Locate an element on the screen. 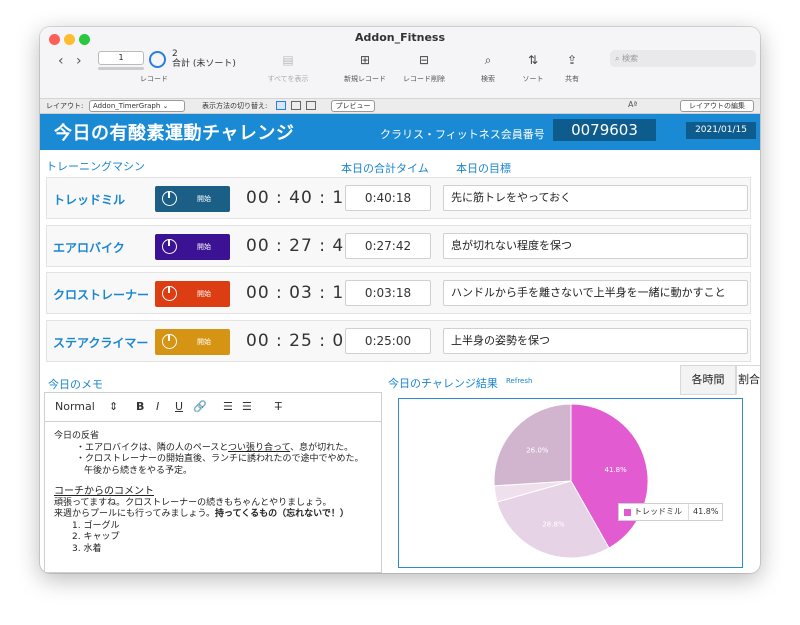 This screenshot has width=800, height=625. text-format-icon: Aª is located at coordinates (632, 104).